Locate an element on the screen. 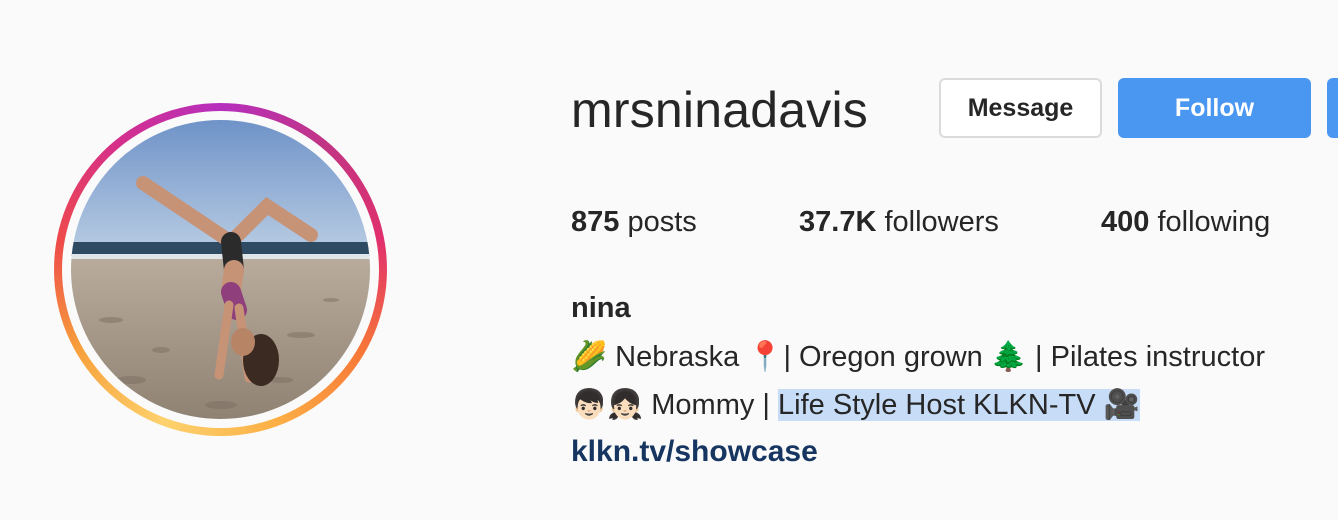 This screenshot has width=1338, height=520. stat-followers: 37.7K followers is located at coordinates (899, 222).